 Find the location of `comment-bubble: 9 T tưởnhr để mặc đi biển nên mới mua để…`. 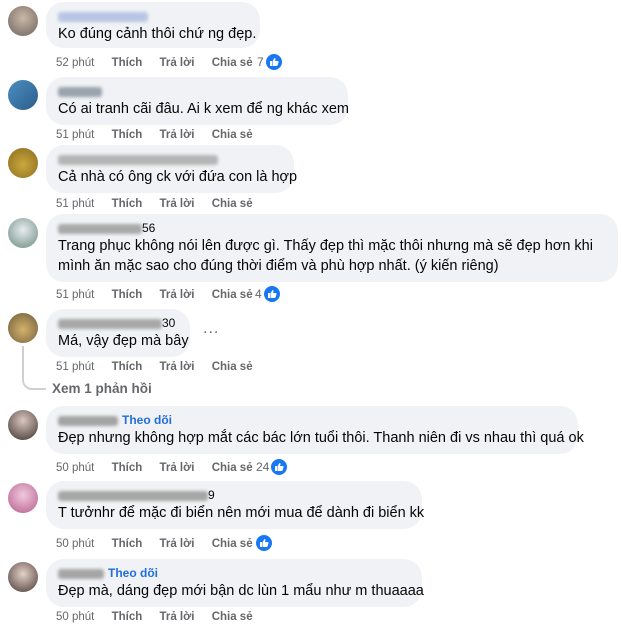

comment-bubble: 9 T tưởnhr để mặc đi biển nên mới mua để… is located at coordinates (235, 505).